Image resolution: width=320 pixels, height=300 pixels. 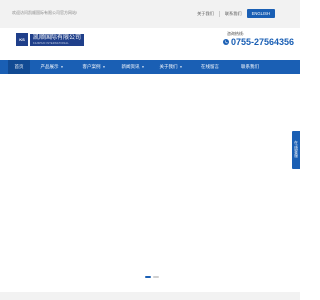 I want to click on nav-item-label: 关于我们, so click(x=168, y=66).